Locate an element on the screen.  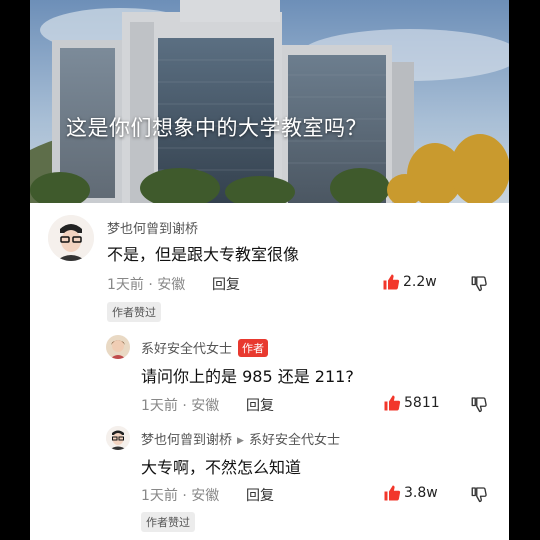
like-count: 3.8w is located at coordinates (421, 493).